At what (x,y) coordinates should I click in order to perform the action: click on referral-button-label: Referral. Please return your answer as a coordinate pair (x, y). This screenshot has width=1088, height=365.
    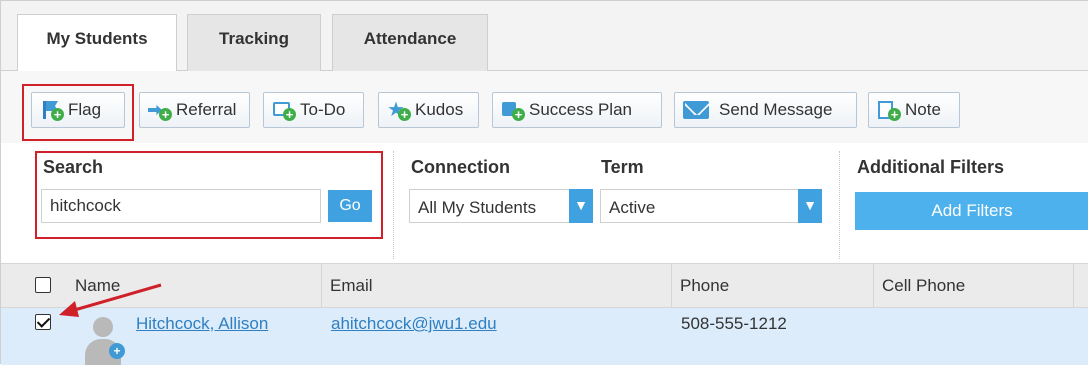
    Looking at the image, I should click on (206, 109).